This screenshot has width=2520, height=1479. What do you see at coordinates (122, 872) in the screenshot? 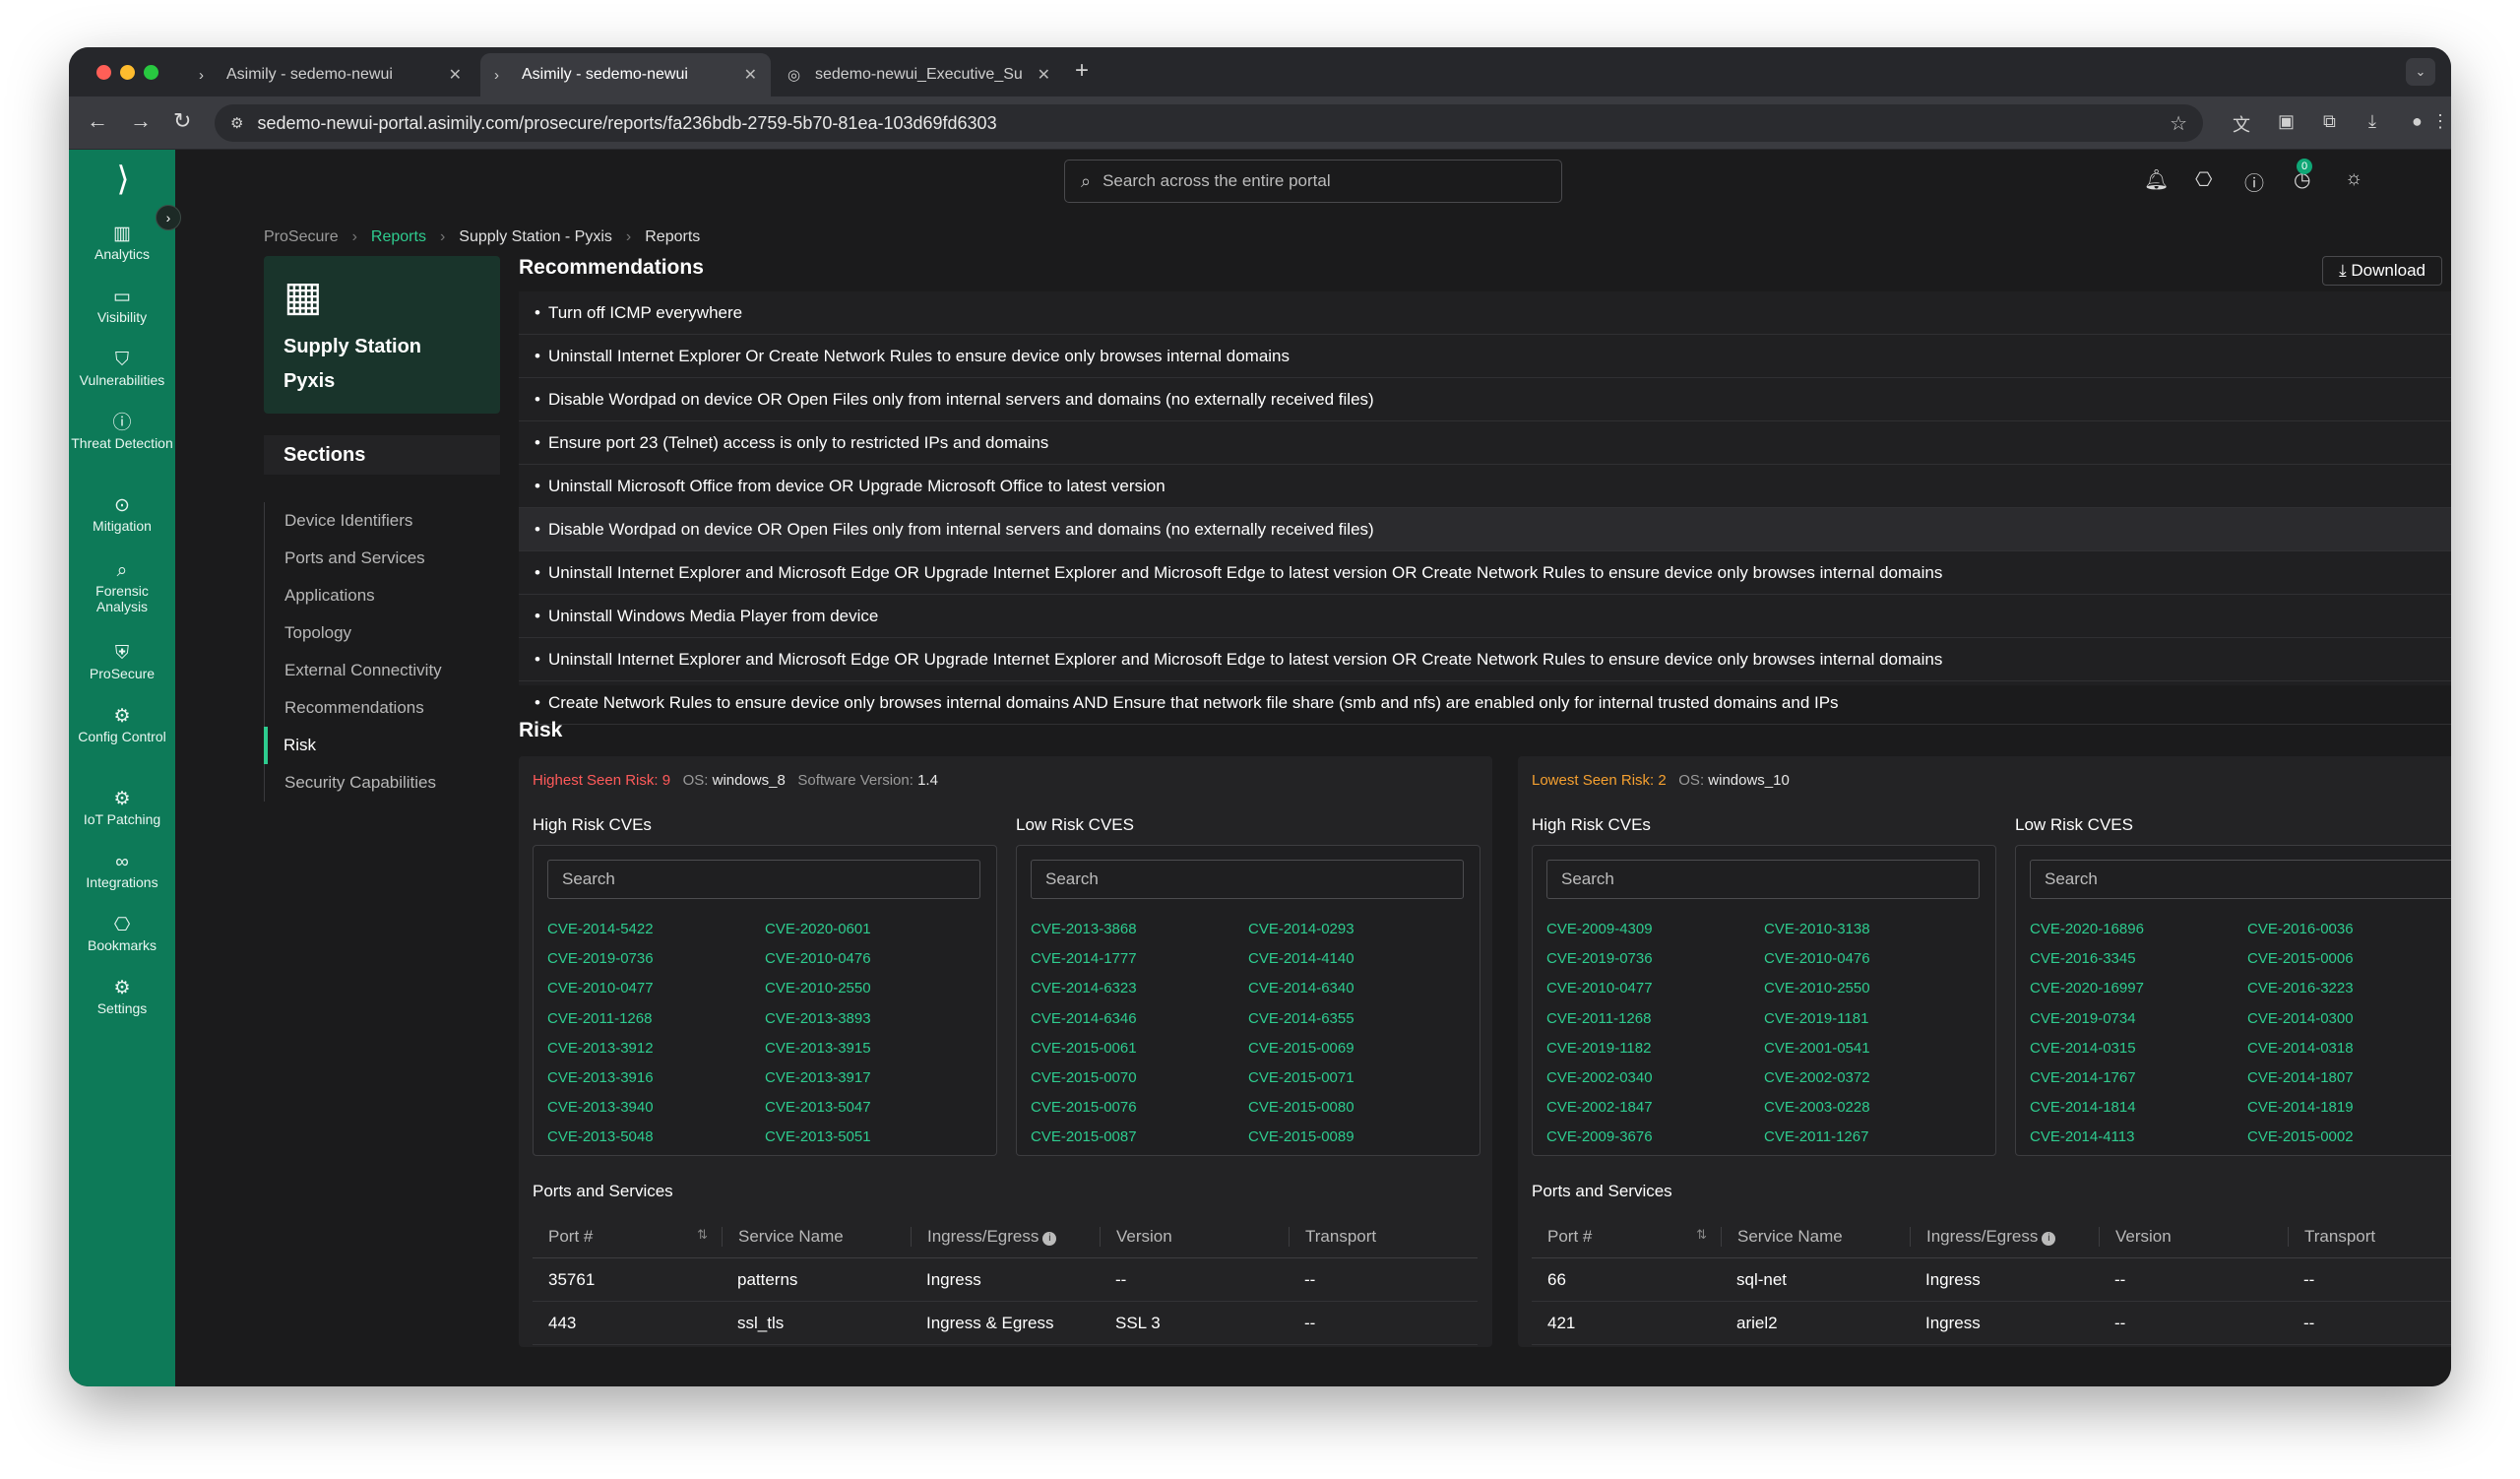
I see `nav-item-integrations: ∞ Integrations` at bounding box center [122, 872].